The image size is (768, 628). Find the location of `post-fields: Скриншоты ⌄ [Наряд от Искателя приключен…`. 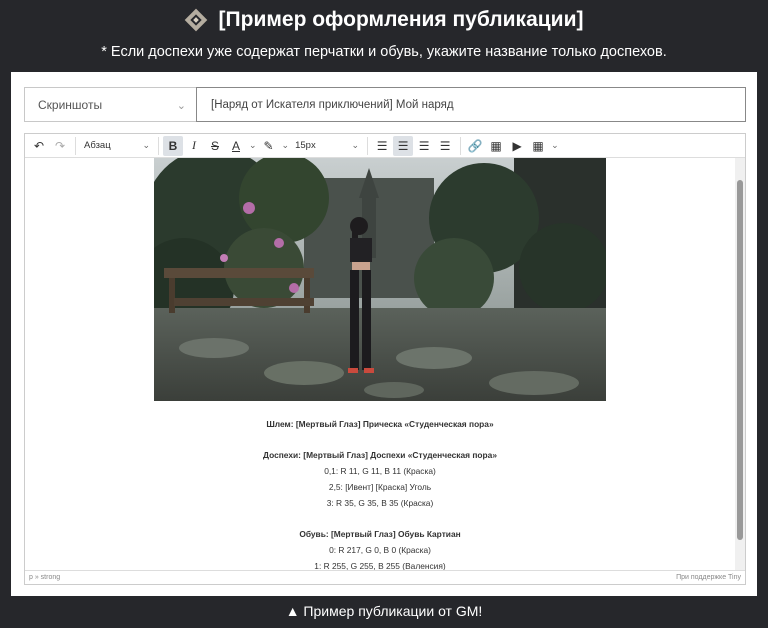

post-fields: Скриншоты ⌄ [Наряд от Искателя приключен… is located at coordinates (385, 104).